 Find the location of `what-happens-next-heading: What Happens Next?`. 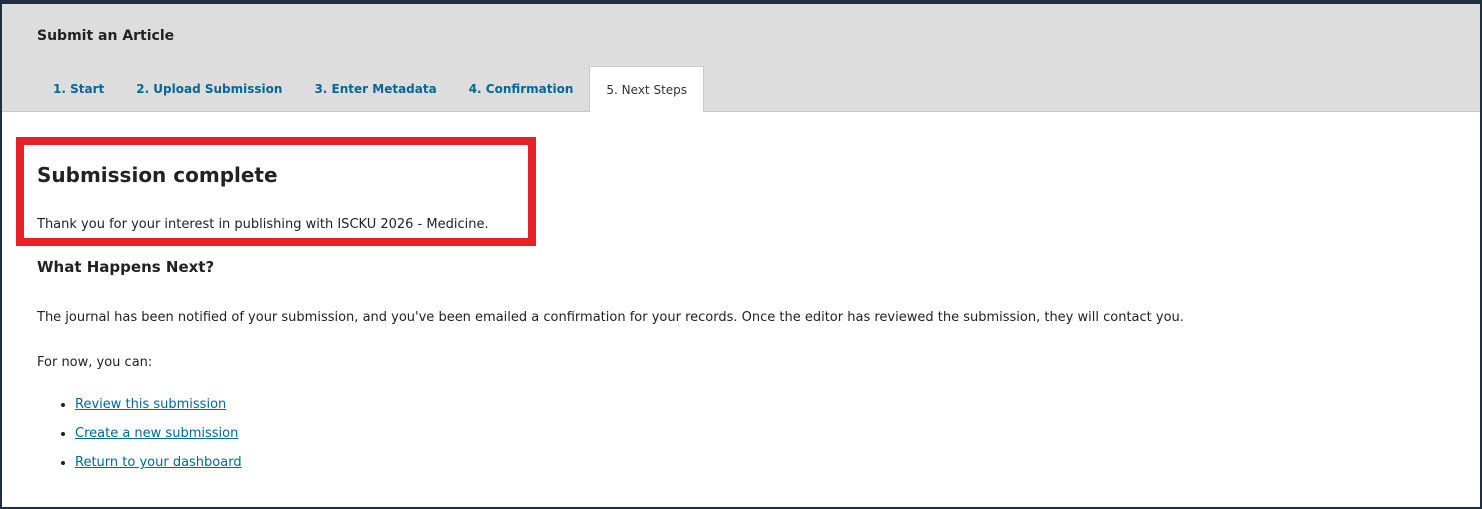

what-happens-next-heading: What Happens Next? is located at coordinates (126, 267).